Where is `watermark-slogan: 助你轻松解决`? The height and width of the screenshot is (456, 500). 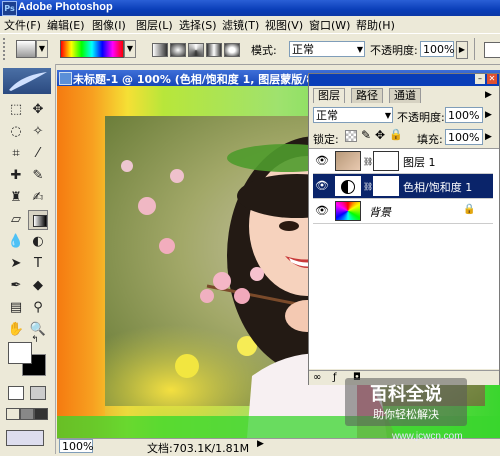
watermark-slogan: 助你轻松解决 is located at coordinates (406, 414).